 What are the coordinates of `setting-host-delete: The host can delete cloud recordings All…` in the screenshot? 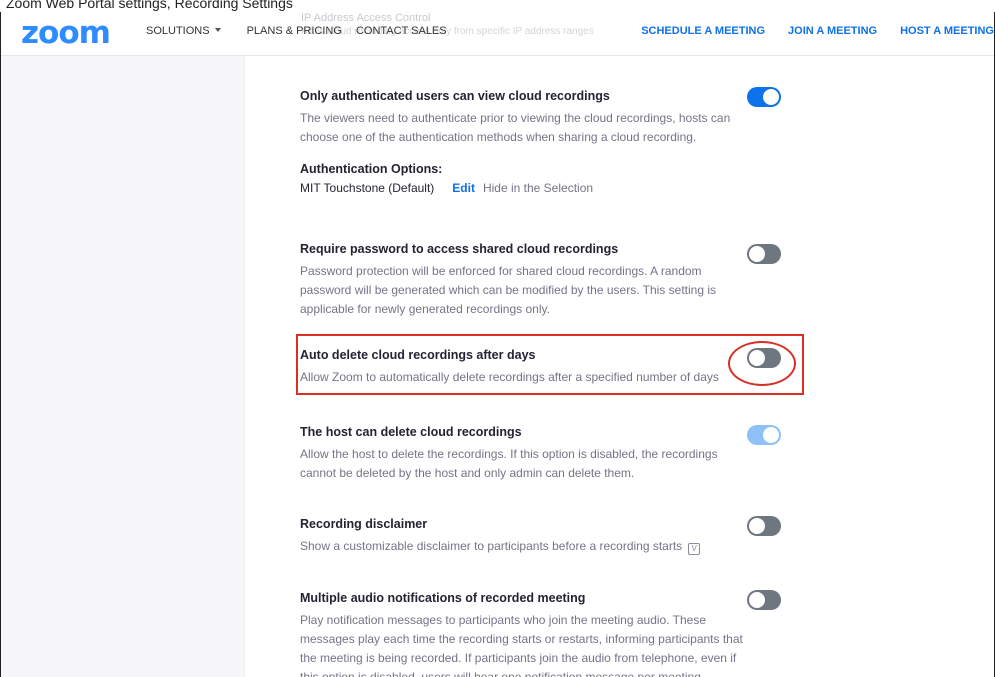 It's located at (522, 453).